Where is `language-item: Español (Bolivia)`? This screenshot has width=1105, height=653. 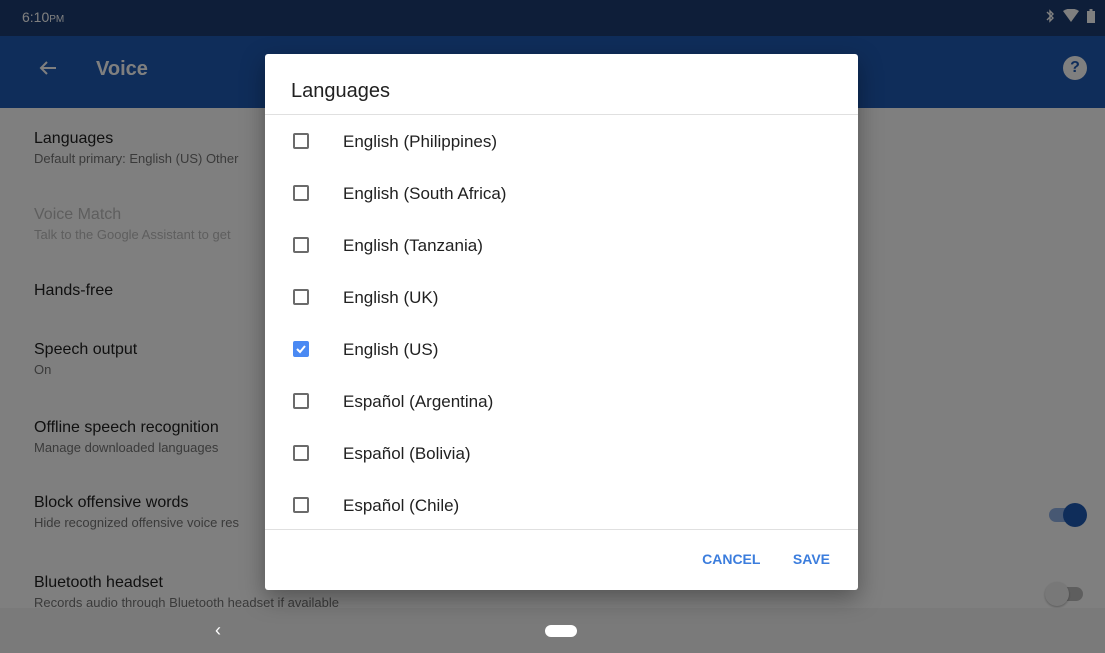
language-item: Español (Bolivia) is located at coordinates (561, 453).